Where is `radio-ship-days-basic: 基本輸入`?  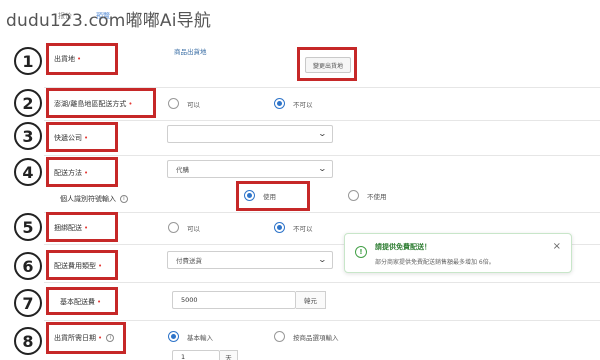
radio-ship-days-basic: 基本輸入 is located at coordinates (190, 336).